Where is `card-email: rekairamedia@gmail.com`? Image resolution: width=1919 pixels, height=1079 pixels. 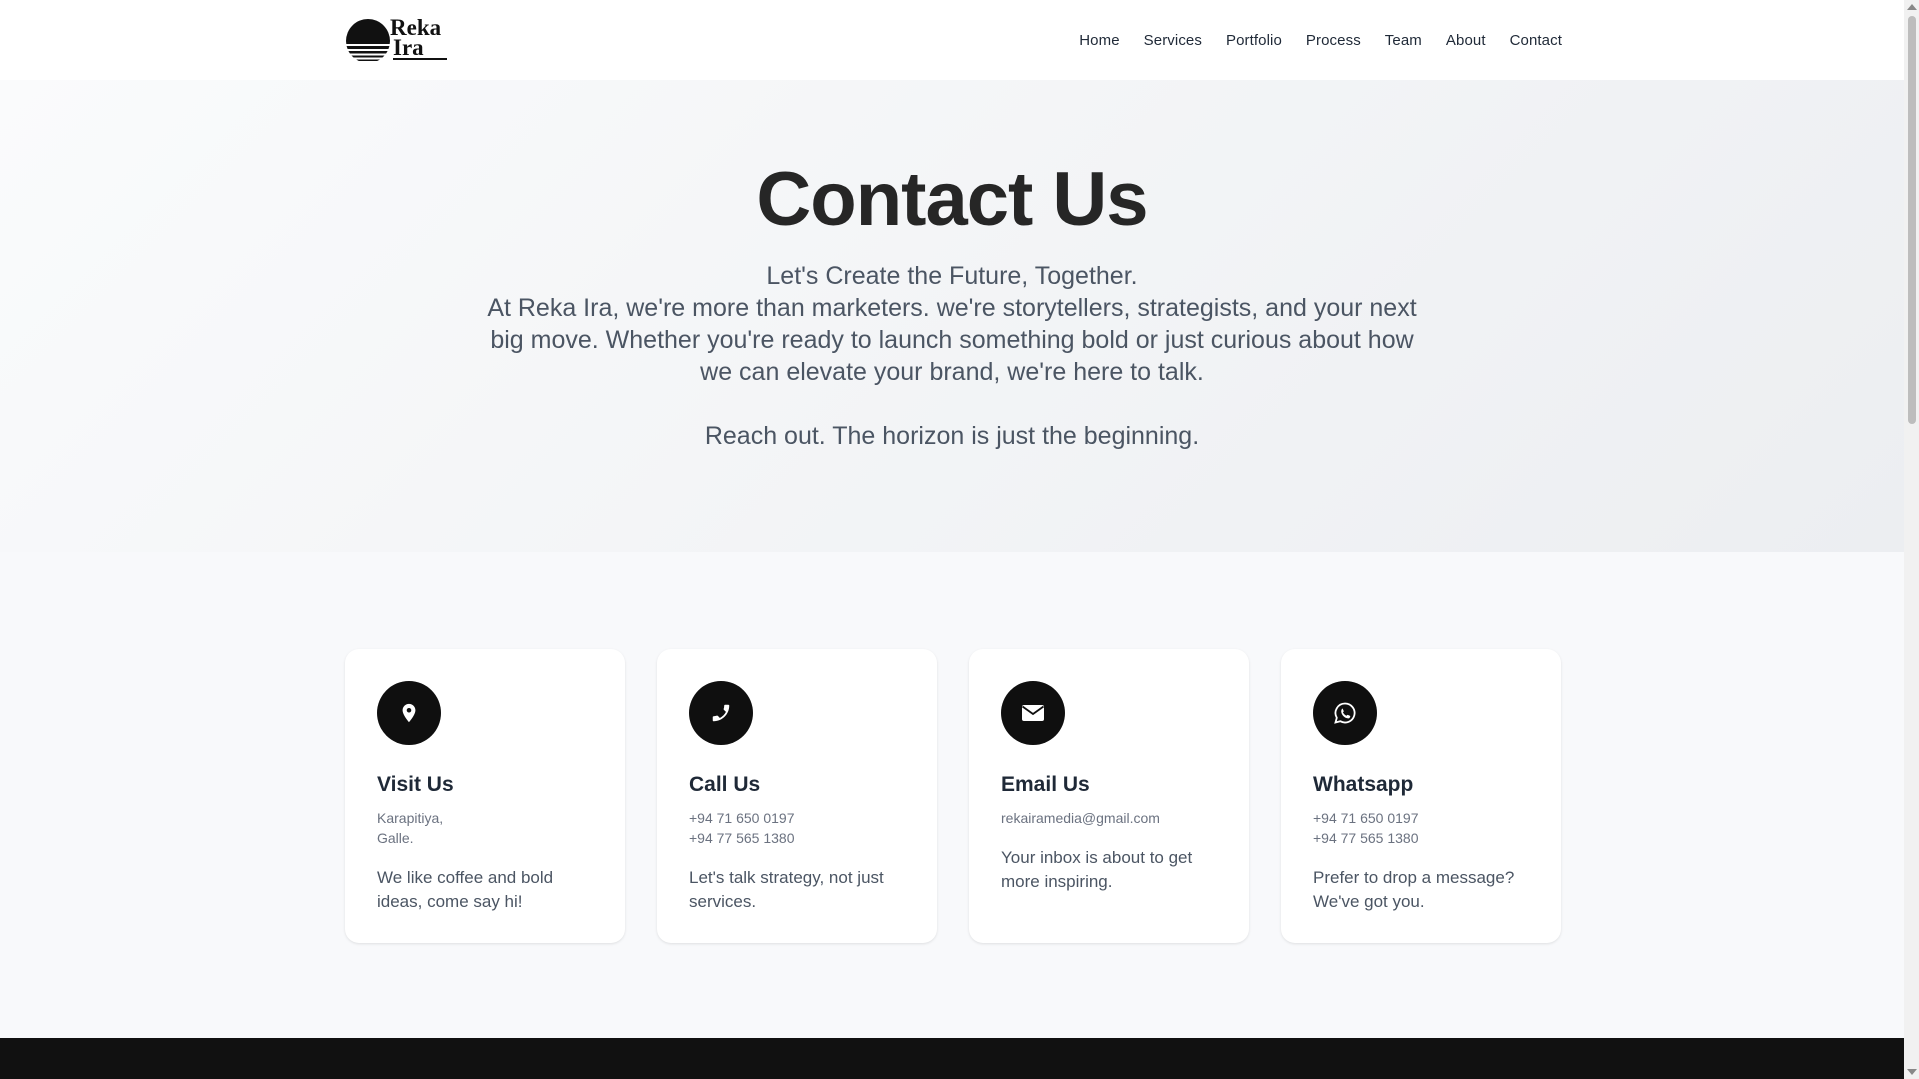
card-email: rekairamedia@gmail.com is located at coordinates (1109, 818).